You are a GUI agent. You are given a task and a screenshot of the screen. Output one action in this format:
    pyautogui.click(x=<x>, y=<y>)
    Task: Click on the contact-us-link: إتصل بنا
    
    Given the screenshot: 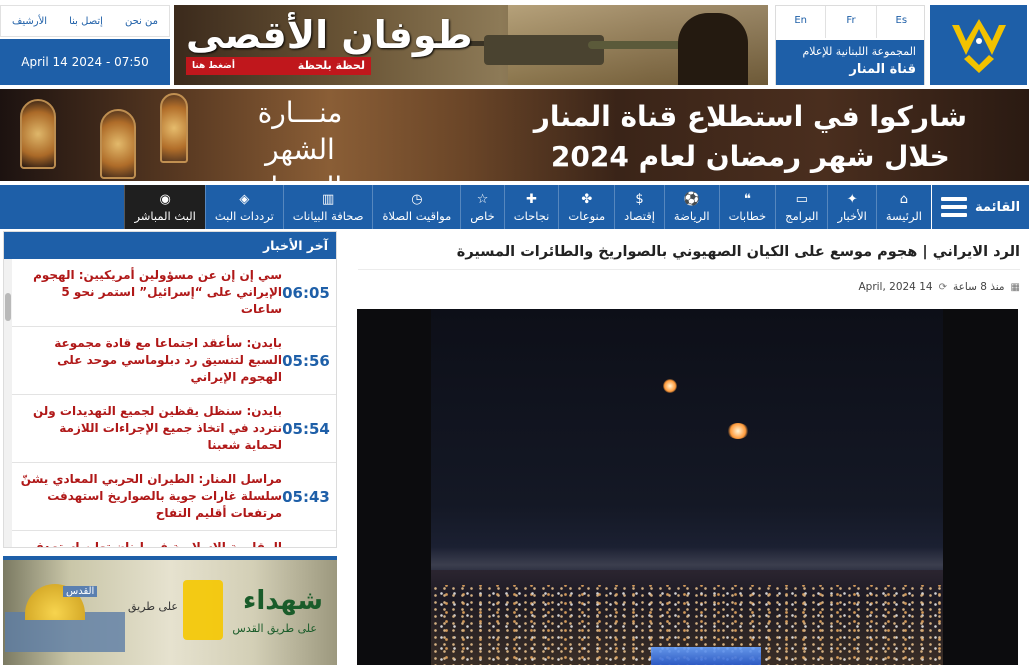 What is the action you would take?
    pyautogui.click(x=86, y=21)
    